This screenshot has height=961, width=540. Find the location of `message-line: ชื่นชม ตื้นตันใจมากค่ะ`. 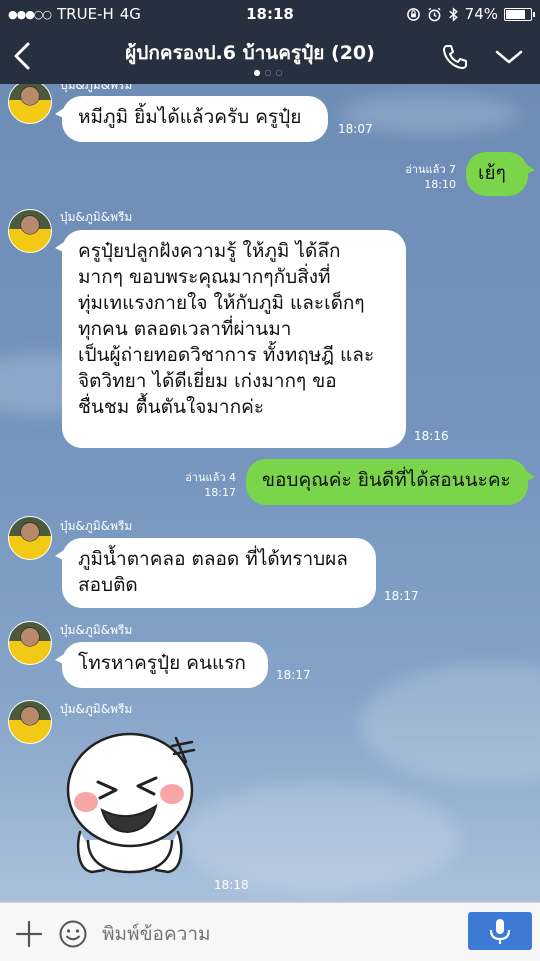

message-line: ชื่นชม ตื้นตันใจมากค่ะ is located at coordinates (171, 407).